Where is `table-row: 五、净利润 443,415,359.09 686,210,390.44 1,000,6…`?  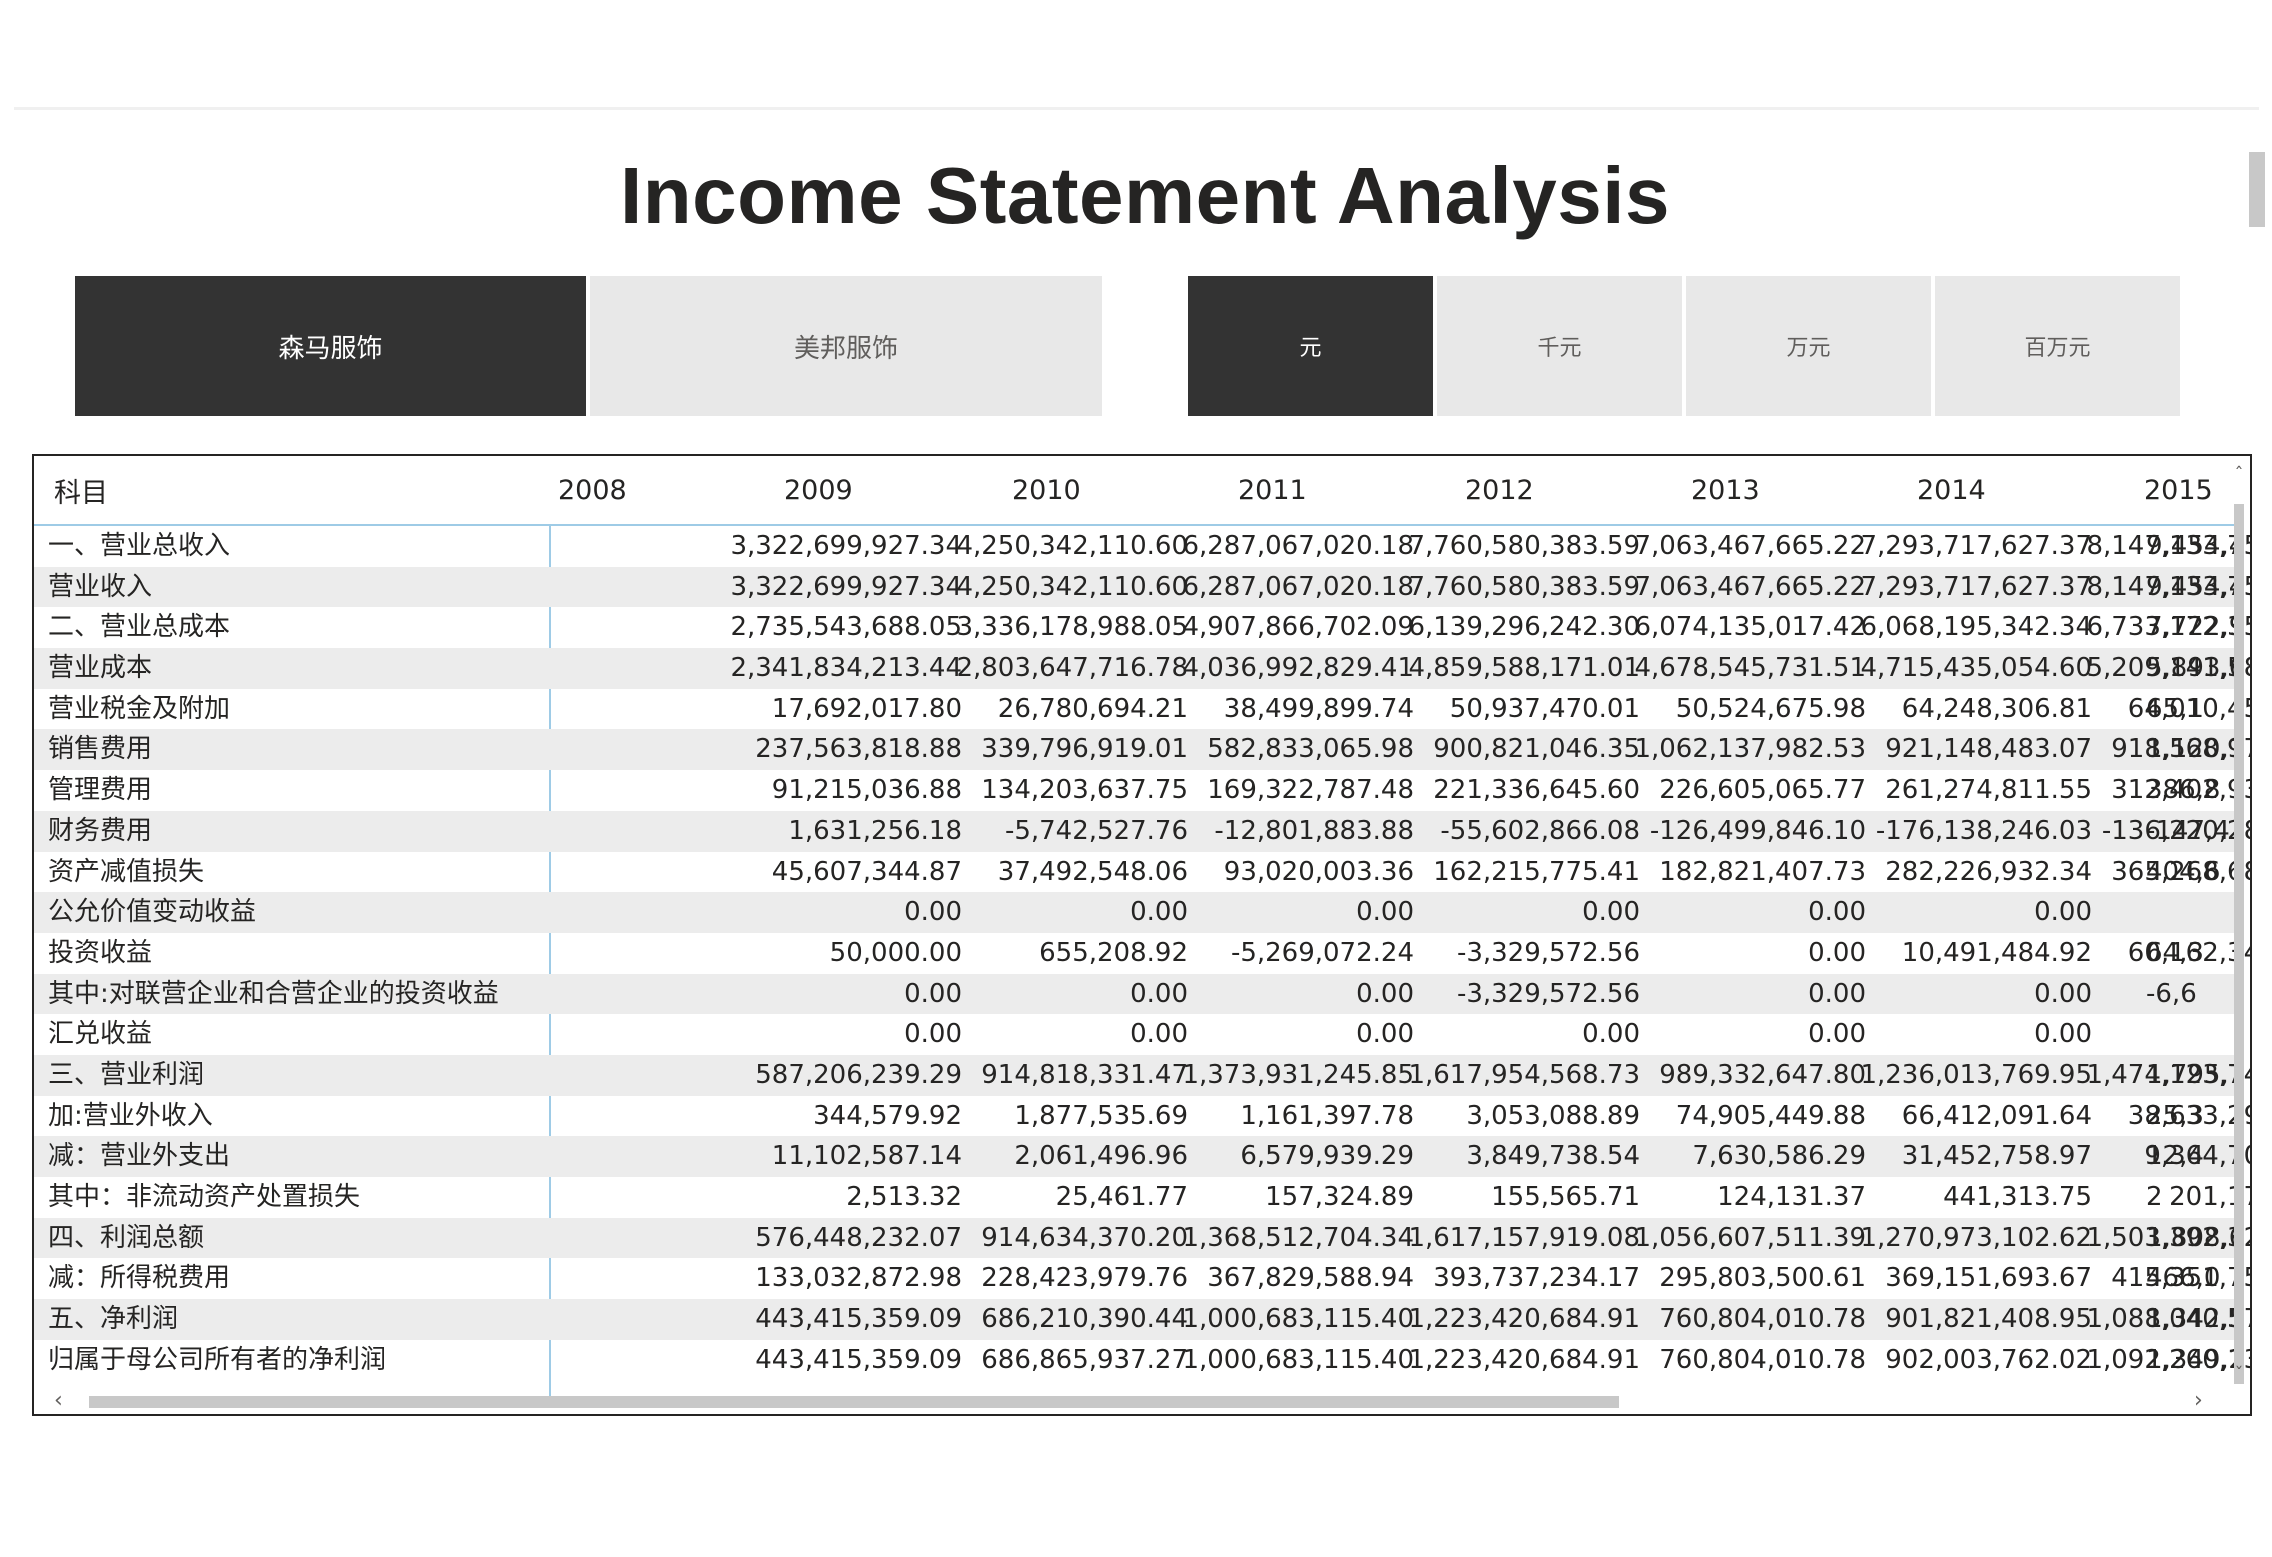 table-row: 五、净利润 443,415,359.09 686,210,390.44 1,000,6… is located at coordinates (1142, 1319).